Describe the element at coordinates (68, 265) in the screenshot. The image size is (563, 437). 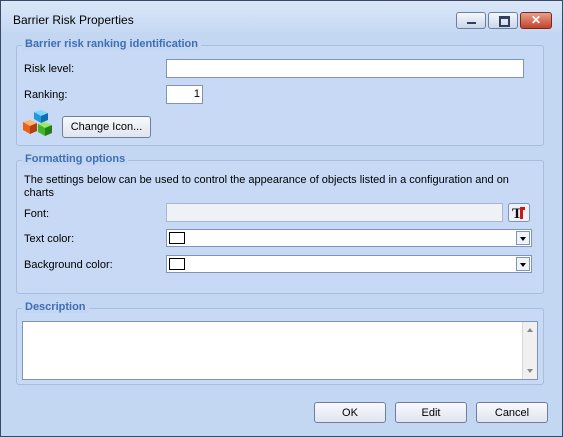
I see `background-color-label: Background color:` at that location.